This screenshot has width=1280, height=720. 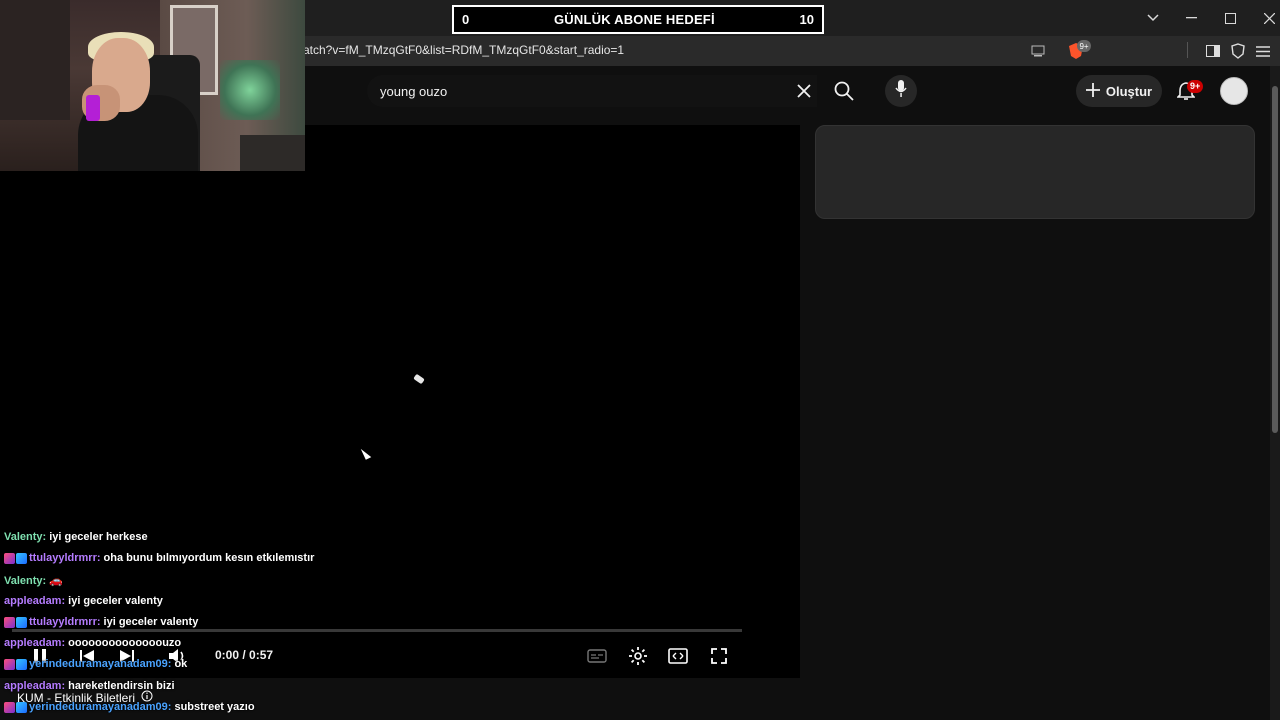 I want to click on chat-message: appleadam: iyi geceler valenty, so click(x=83, y=601).